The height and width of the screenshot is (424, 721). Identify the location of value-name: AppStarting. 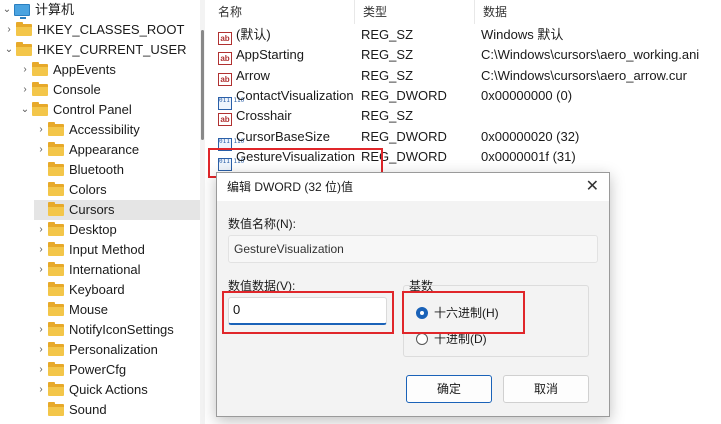
(270, 55).